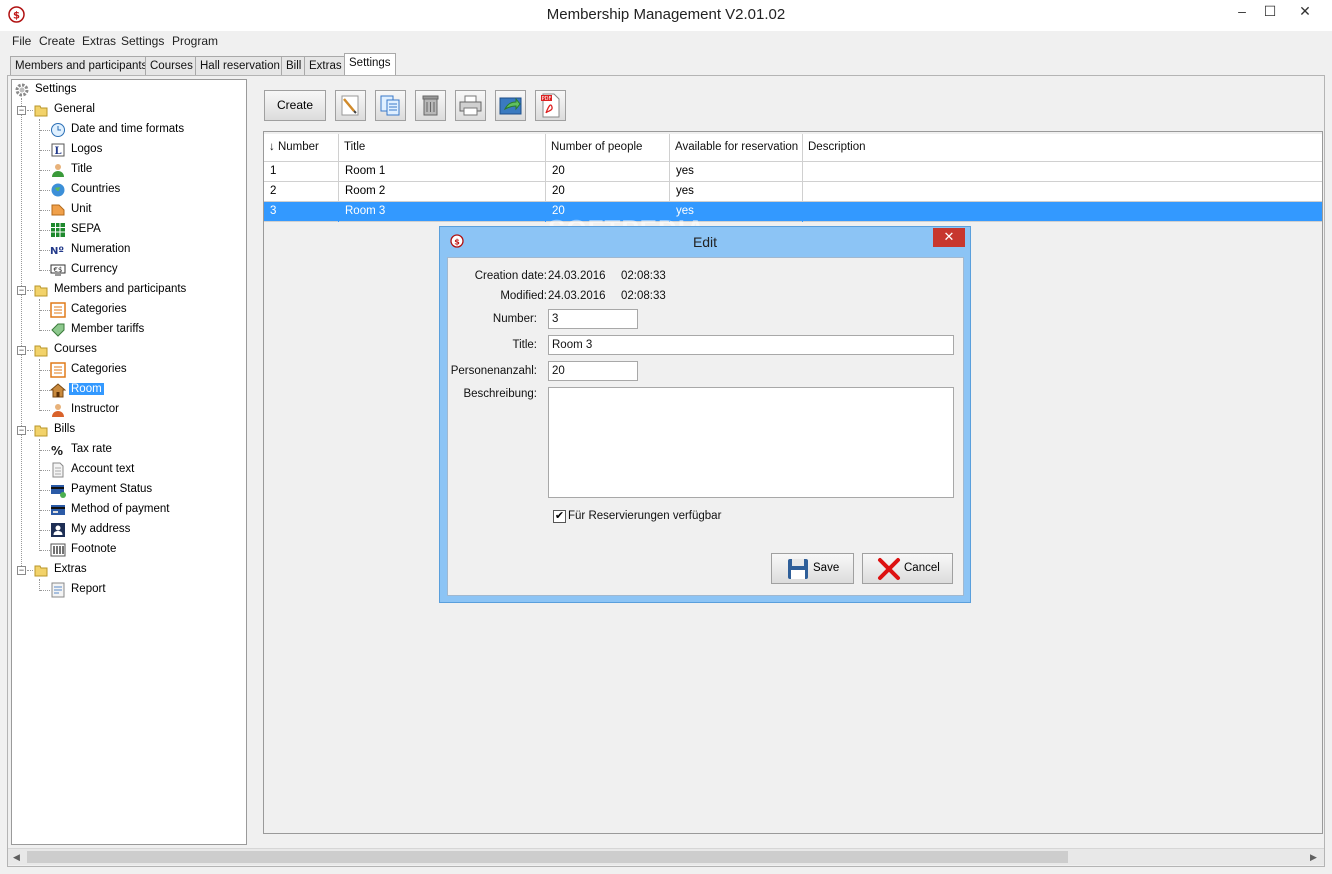 The width and height of the screenshot is (1332, 874). I want to click on categories-icon, so click(58, 370).